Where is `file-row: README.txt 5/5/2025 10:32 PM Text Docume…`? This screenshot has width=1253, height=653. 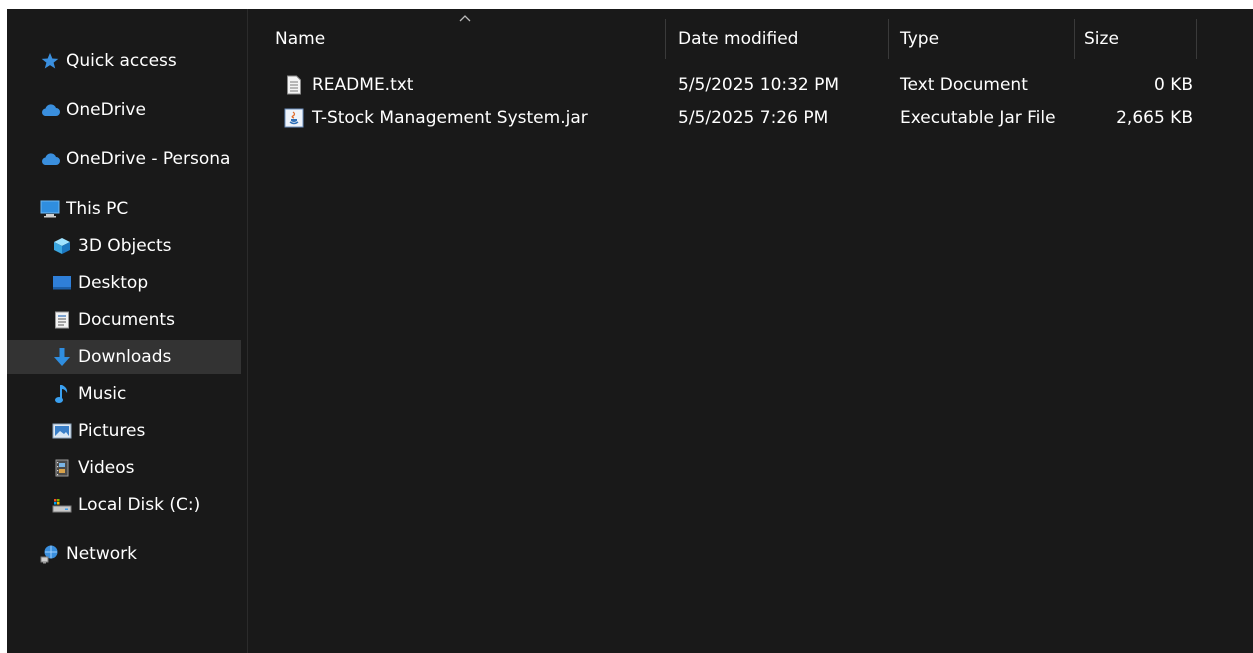
file-row: README.txt 5/5/2025 10:32 PM Text Docume… is located at coordinates (735, 85).